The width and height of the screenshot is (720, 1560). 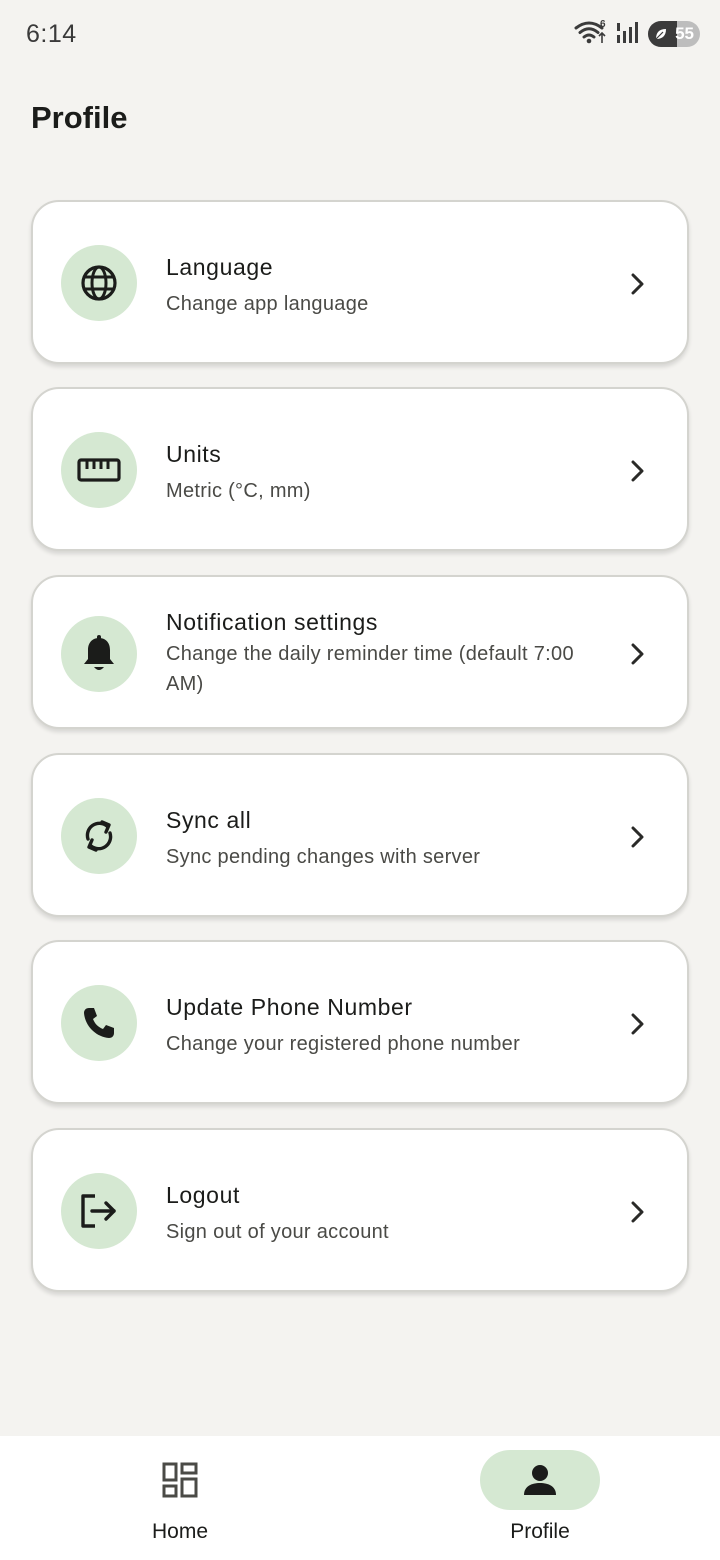 I want to click on language-setting-card: Language Change app language, so click(x=360, y=282).